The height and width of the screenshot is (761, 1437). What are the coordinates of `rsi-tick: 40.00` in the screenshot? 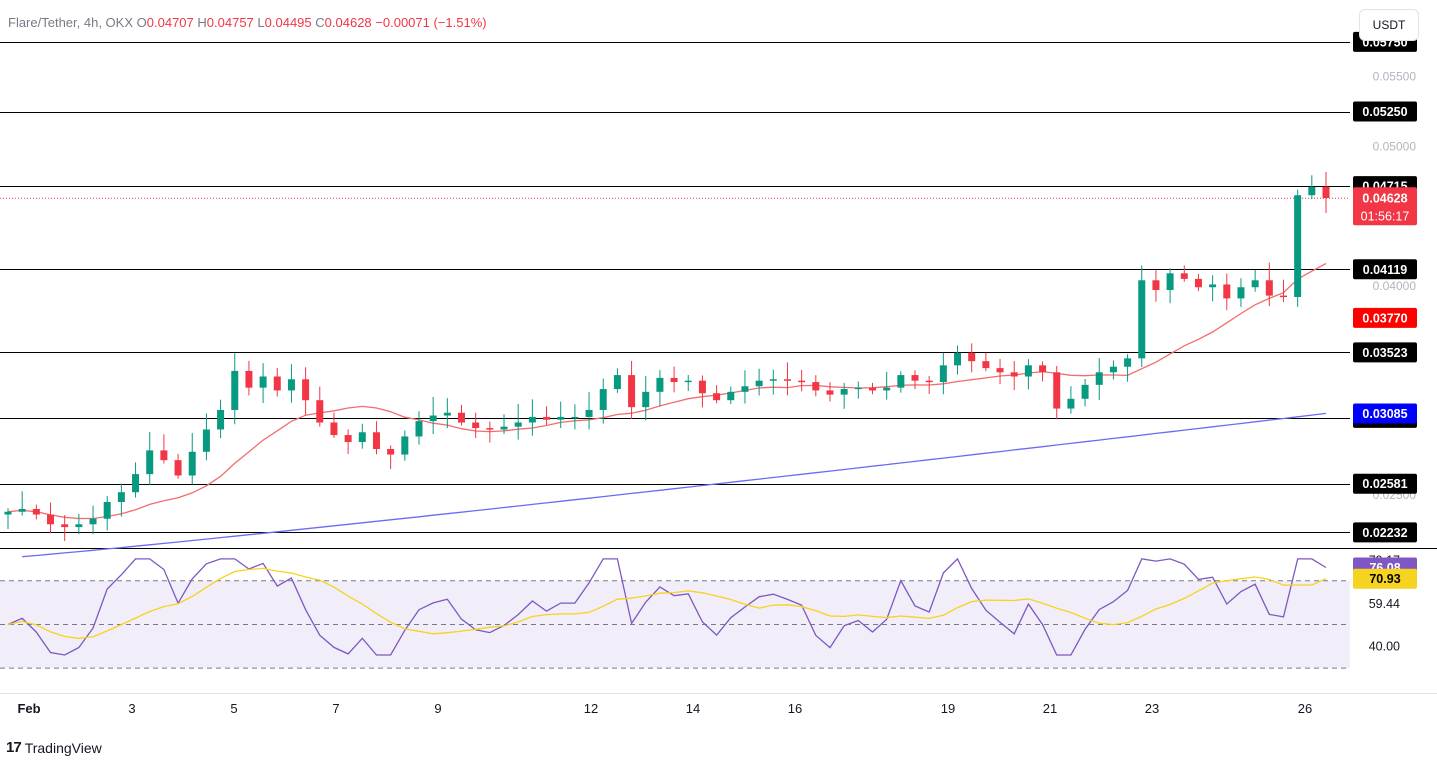 It's located at (1384, 646).